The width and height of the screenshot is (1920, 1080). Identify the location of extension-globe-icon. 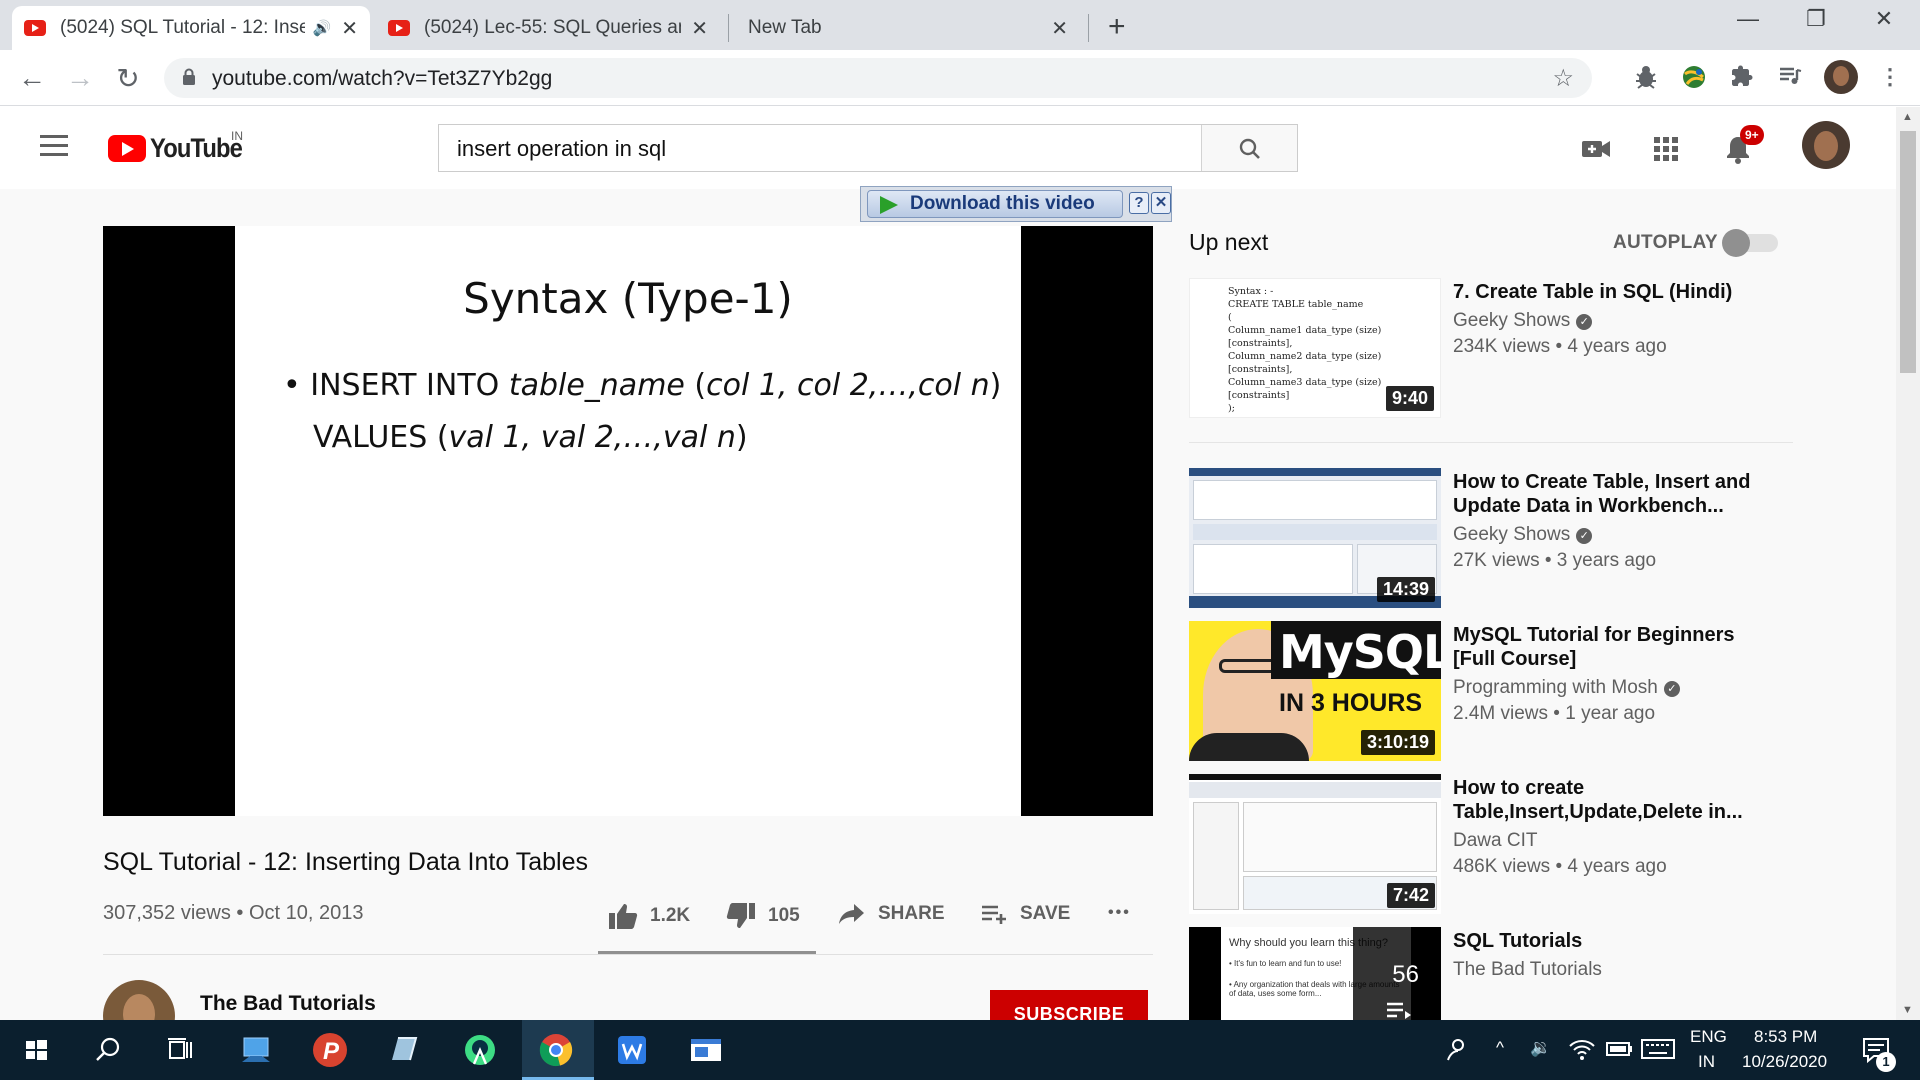
(1694, 78).